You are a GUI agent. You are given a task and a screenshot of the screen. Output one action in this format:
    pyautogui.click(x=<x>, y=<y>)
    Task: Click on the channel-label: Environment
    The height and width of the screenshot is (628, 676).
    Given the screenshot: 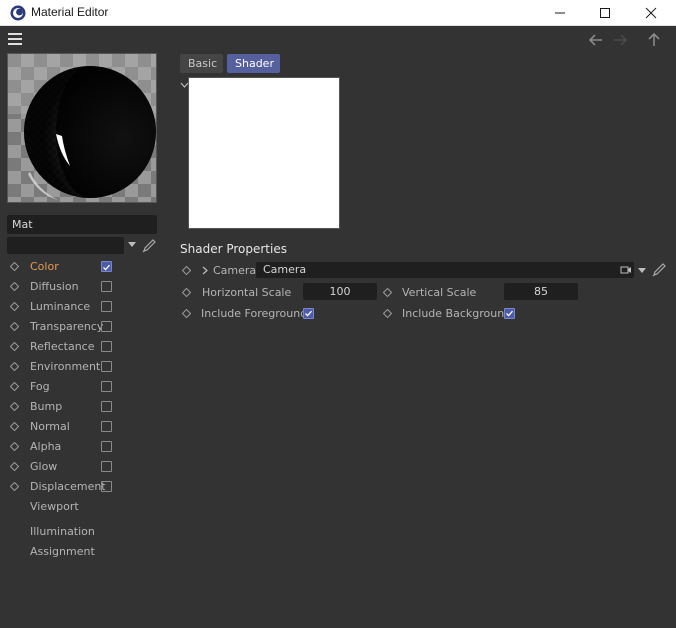 What is the action you would take?
    pyautogui.click(x=65, y=366)
    